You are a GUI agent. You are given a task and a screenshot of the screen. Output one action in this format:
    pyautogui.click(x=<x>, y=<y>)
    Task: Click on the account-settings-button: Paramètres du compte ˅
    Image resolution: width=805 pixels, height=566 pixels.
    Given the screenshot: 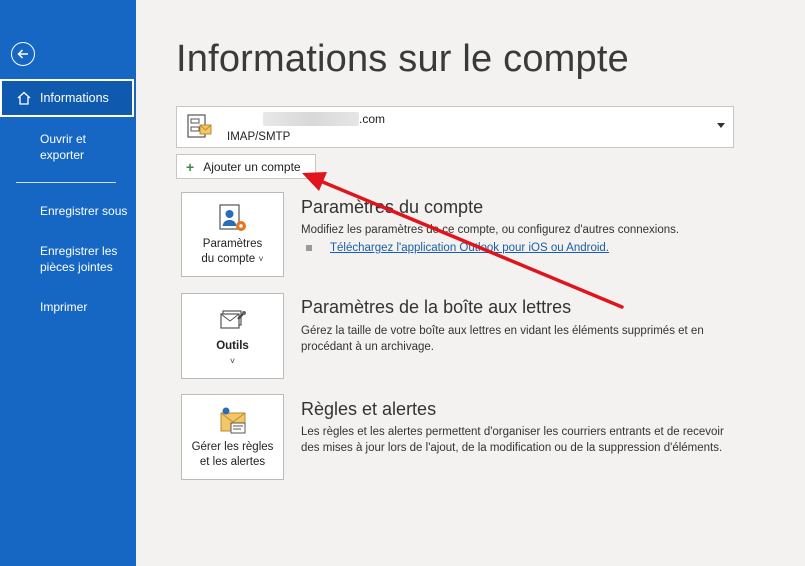 What is the action you would take?
    pyautogui.click(x=232, y=234)
    